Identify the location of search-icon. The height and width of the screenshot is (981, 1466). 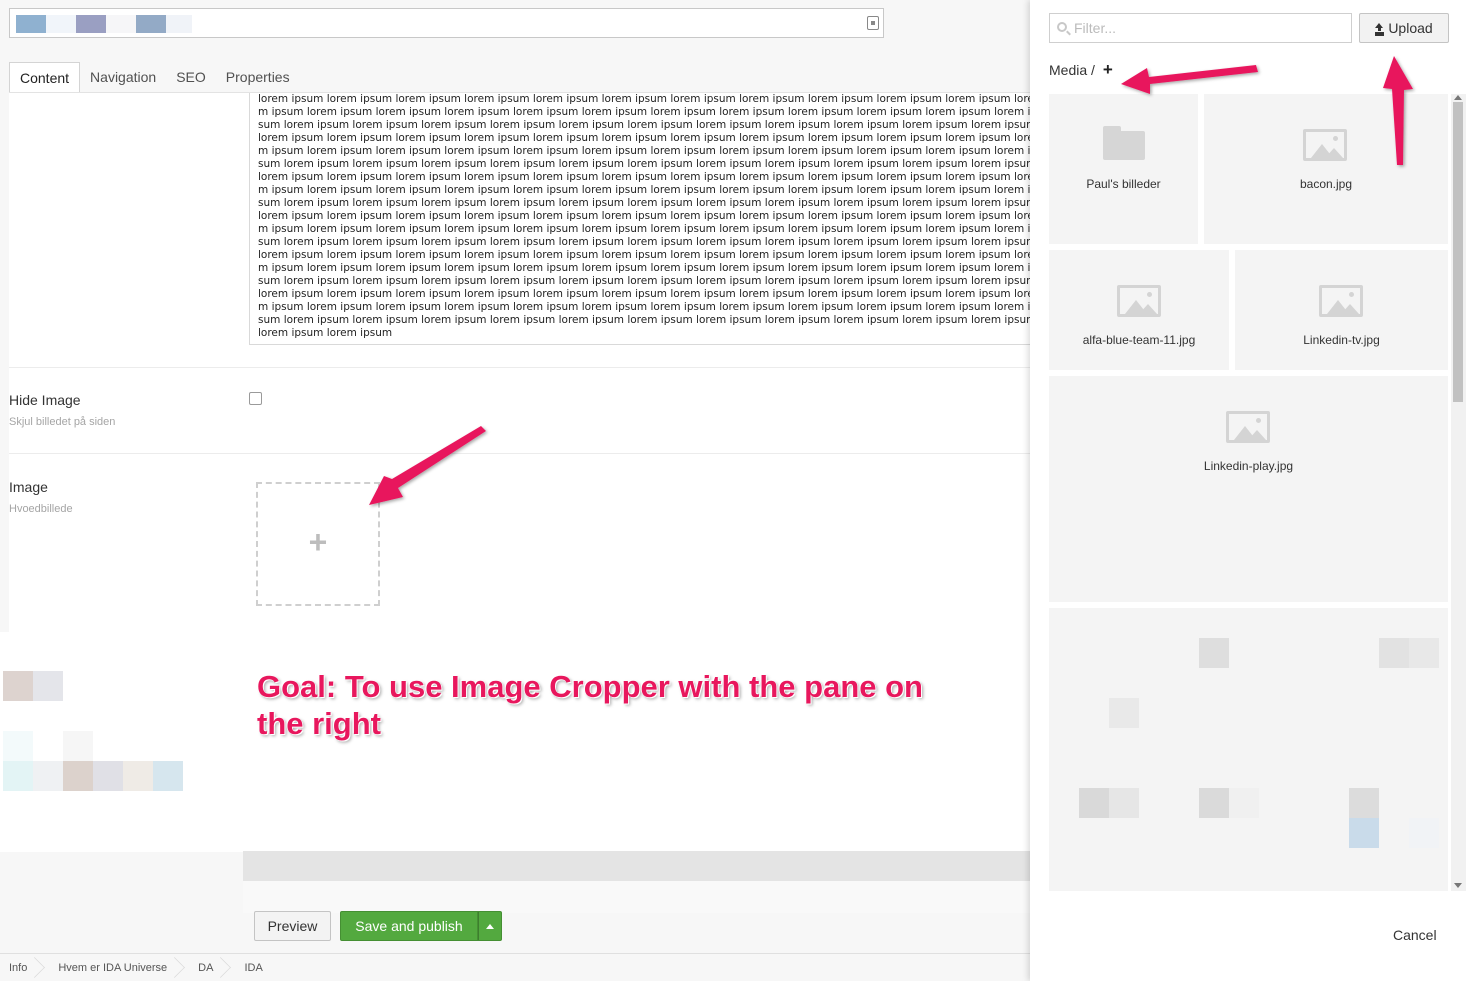
(1062, 27).